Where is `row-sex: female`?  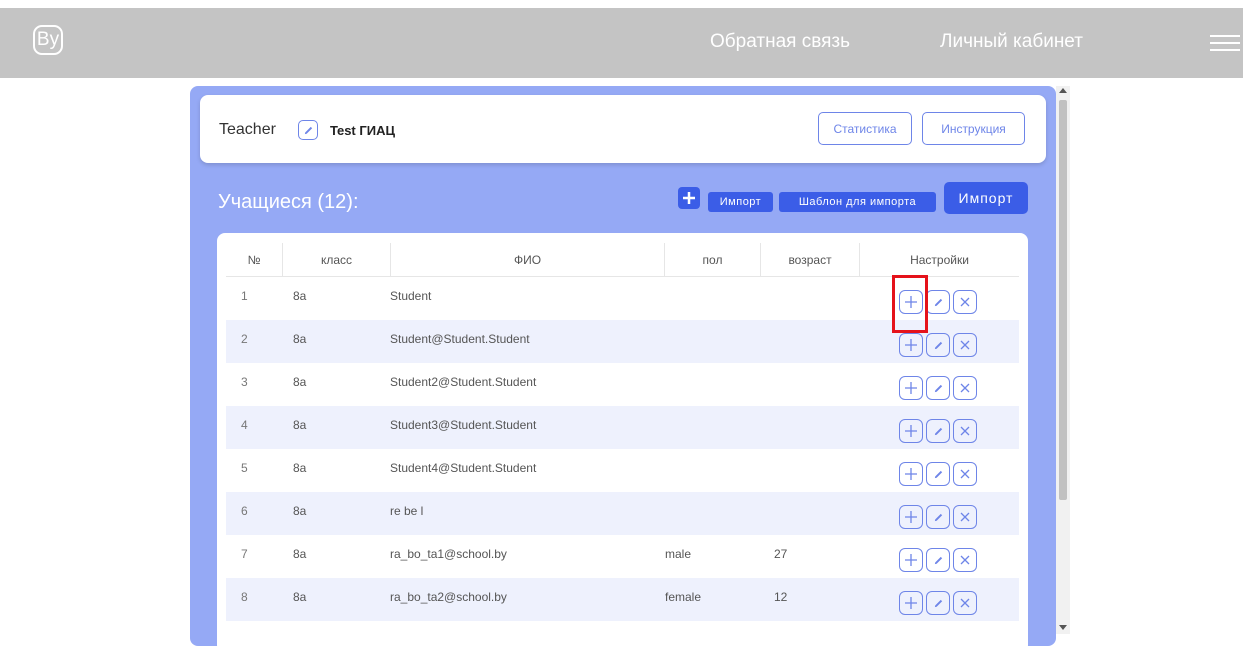 row-sex: female is located at coordinates (683, 597).